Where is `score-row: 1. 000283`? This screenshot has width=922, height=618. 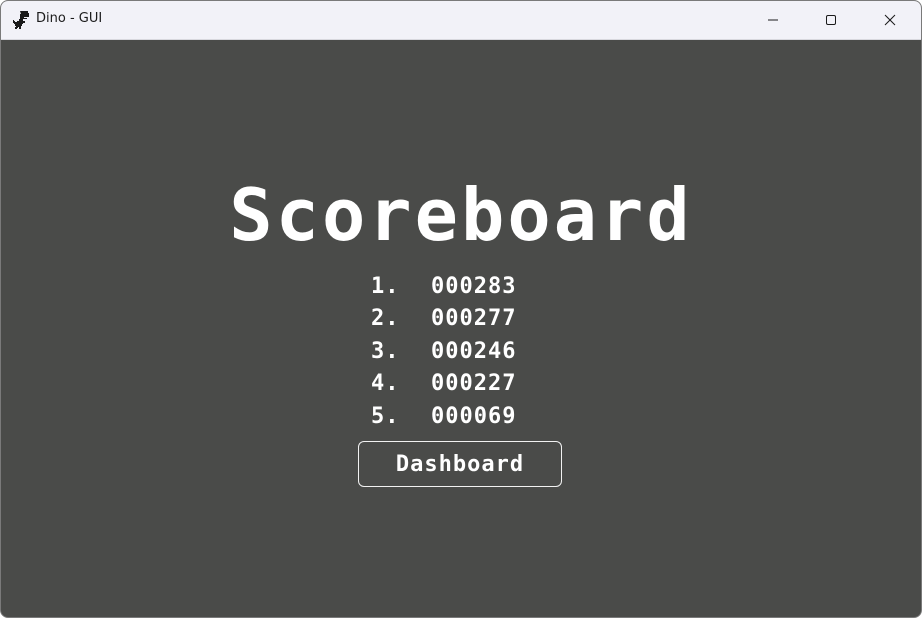
score-row: 1. 000283 is located at coordinates (471, 286).